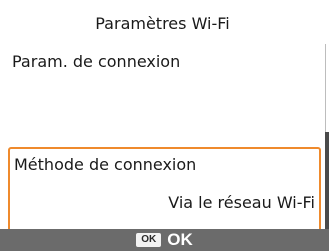 The width and height of the screenshot is (329, 251). Describe the element at coordinates (180, 240) in the screenshot. I see `ok-button: OK` at that location.